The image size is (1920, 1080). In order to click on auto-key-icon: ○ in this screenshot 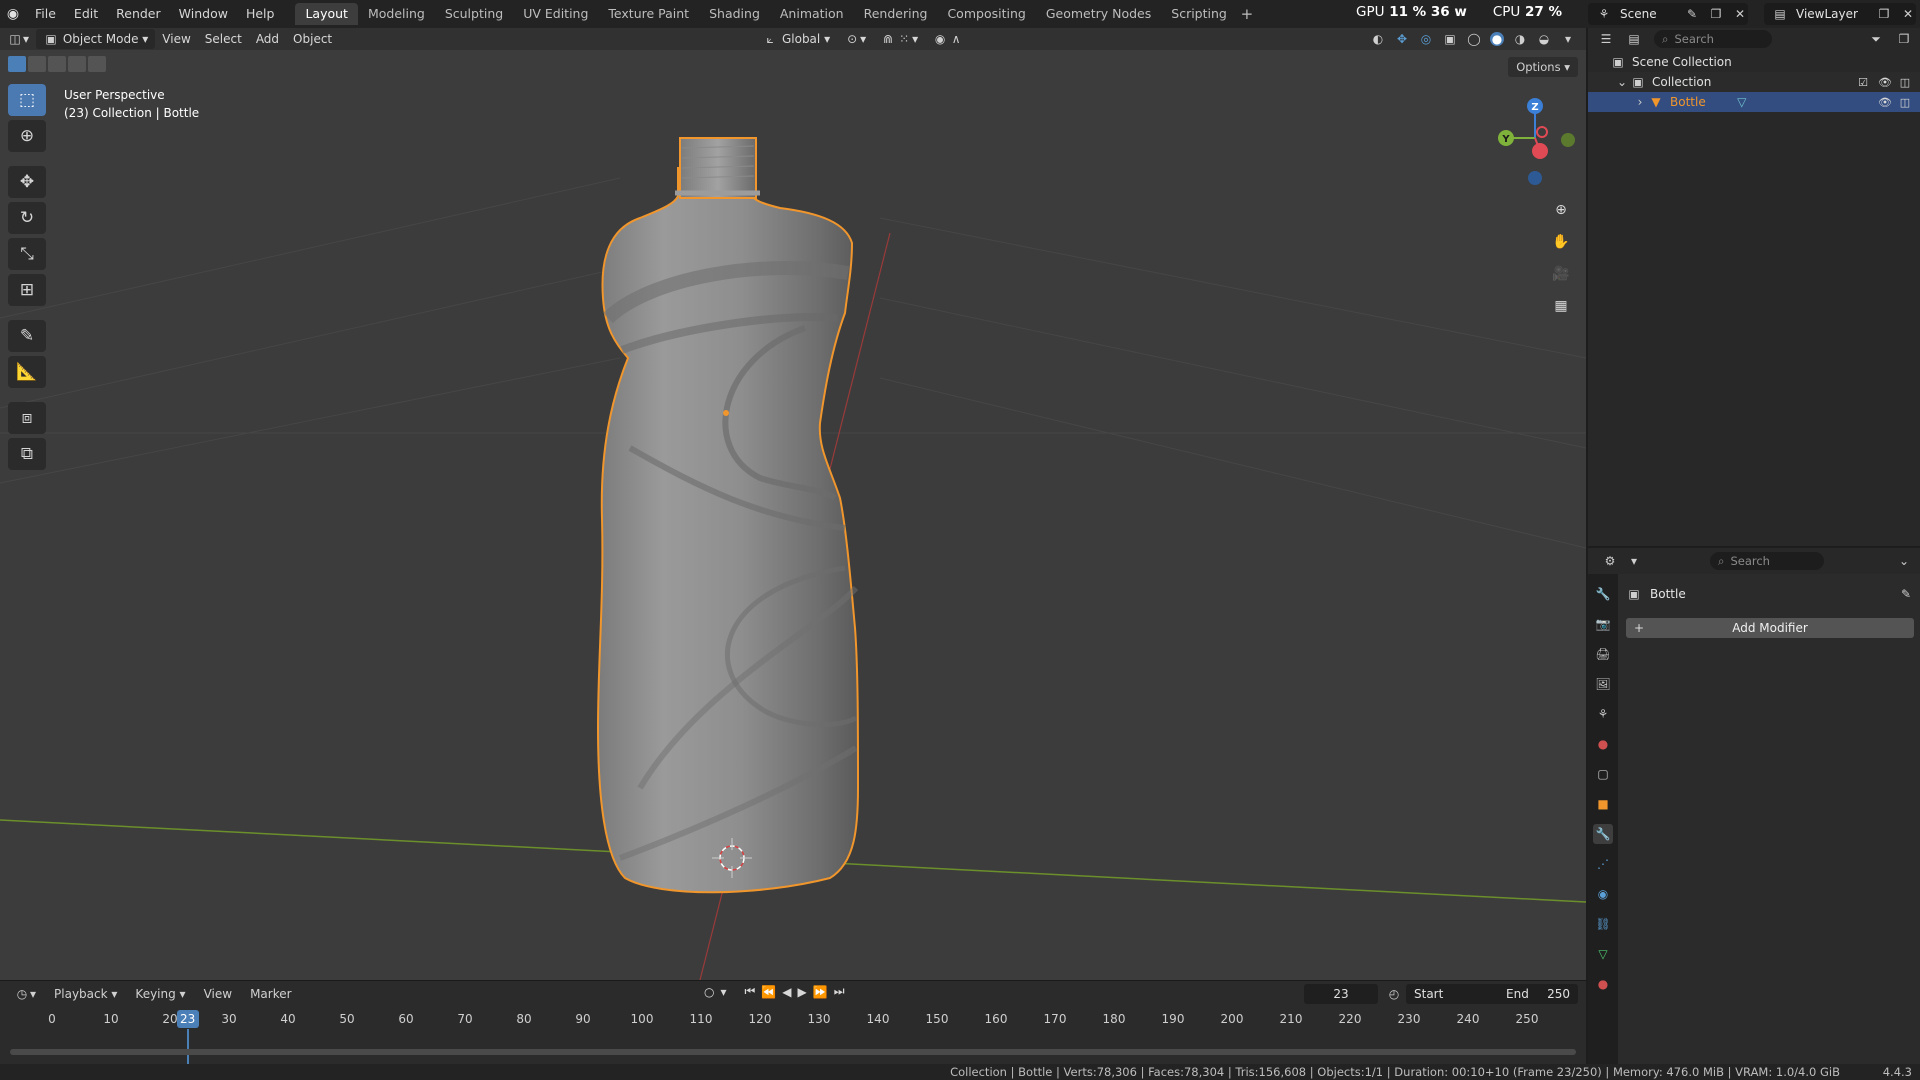, I will do `click(709, 992)`.